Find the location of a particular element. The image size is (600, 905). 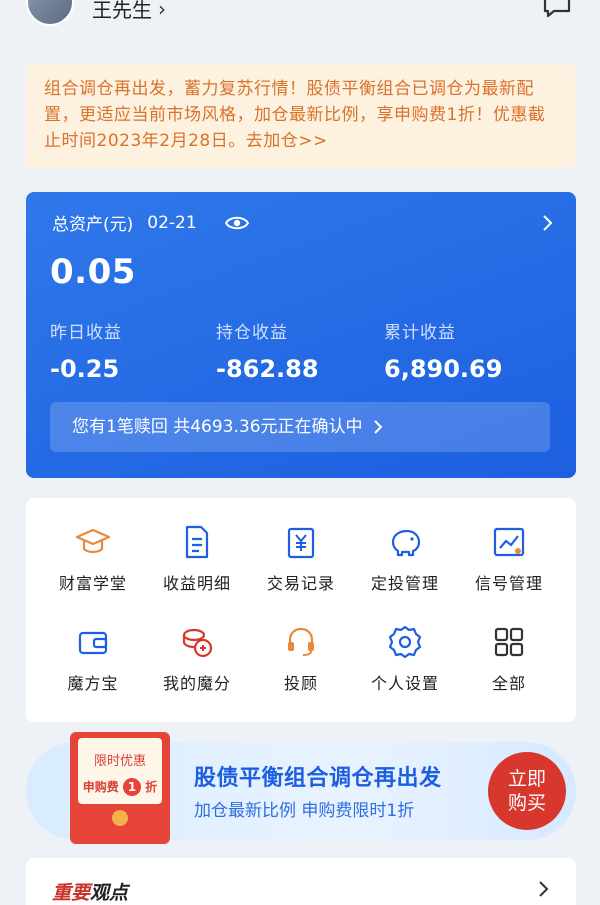

yesterday-income: 昨日收益 -0.25 is located at coordinates (86, 350).